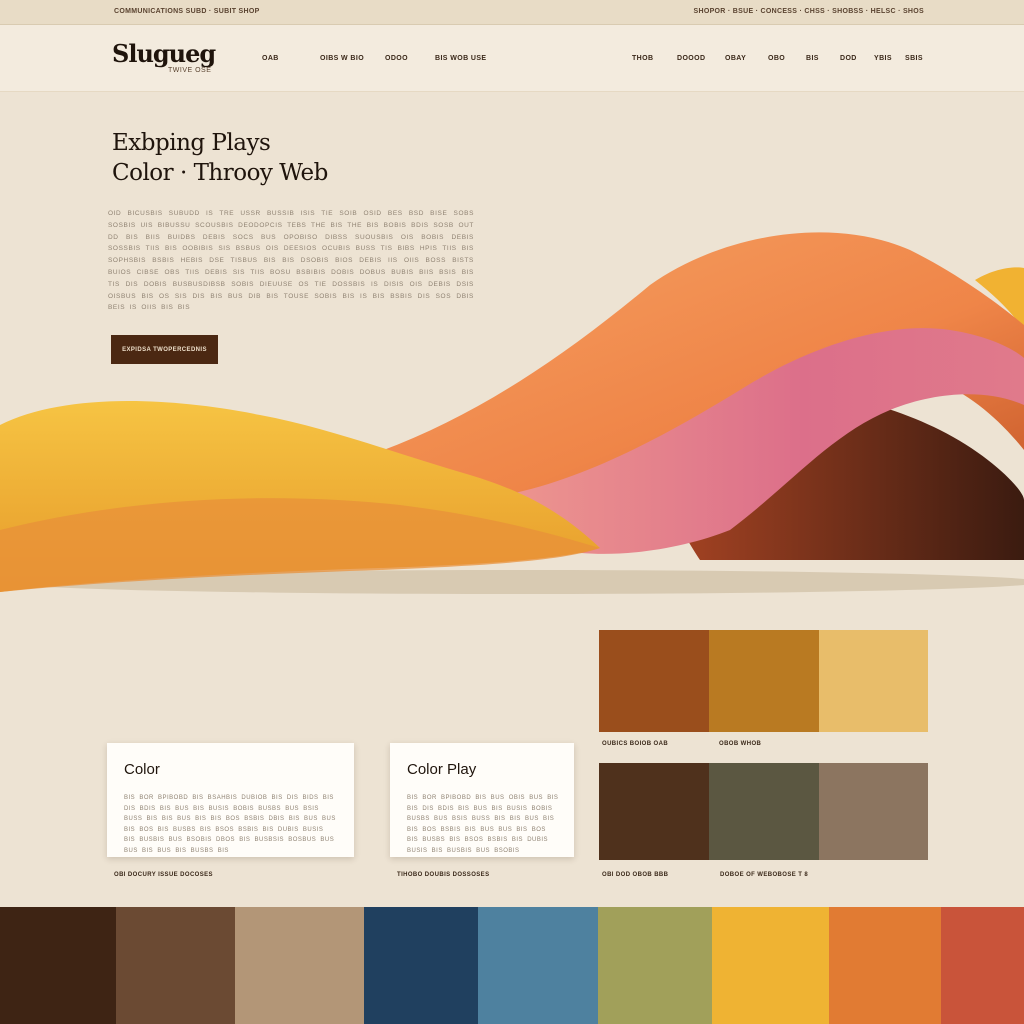 The width and height of the screenshot is (1024, 1024). Describe the element at coordinates (396, 58) in the screenshot. I see `nav-item-3: ODOO` at that location.